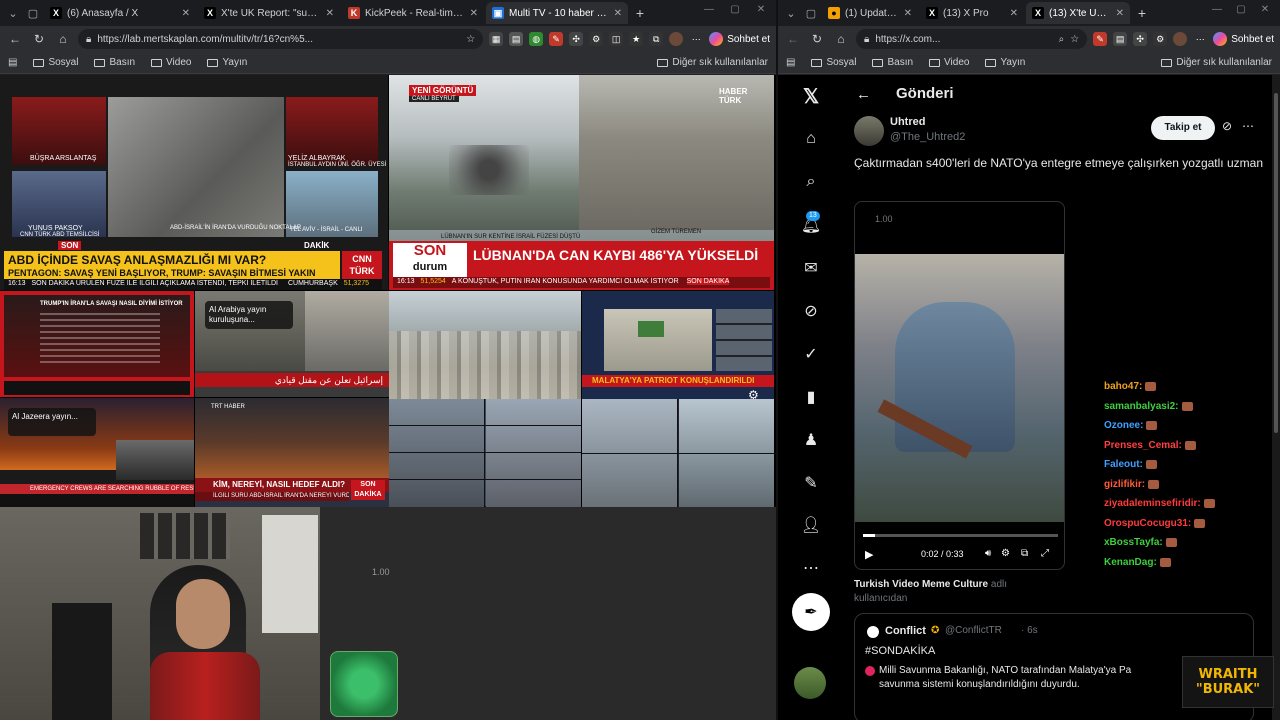 The width and height of the screenshot is (1280, 720). What do you see at coordinates (1276, 263) in the screenshot?
I see `scrollbar-thumb` at bounding box center [1276, 263].